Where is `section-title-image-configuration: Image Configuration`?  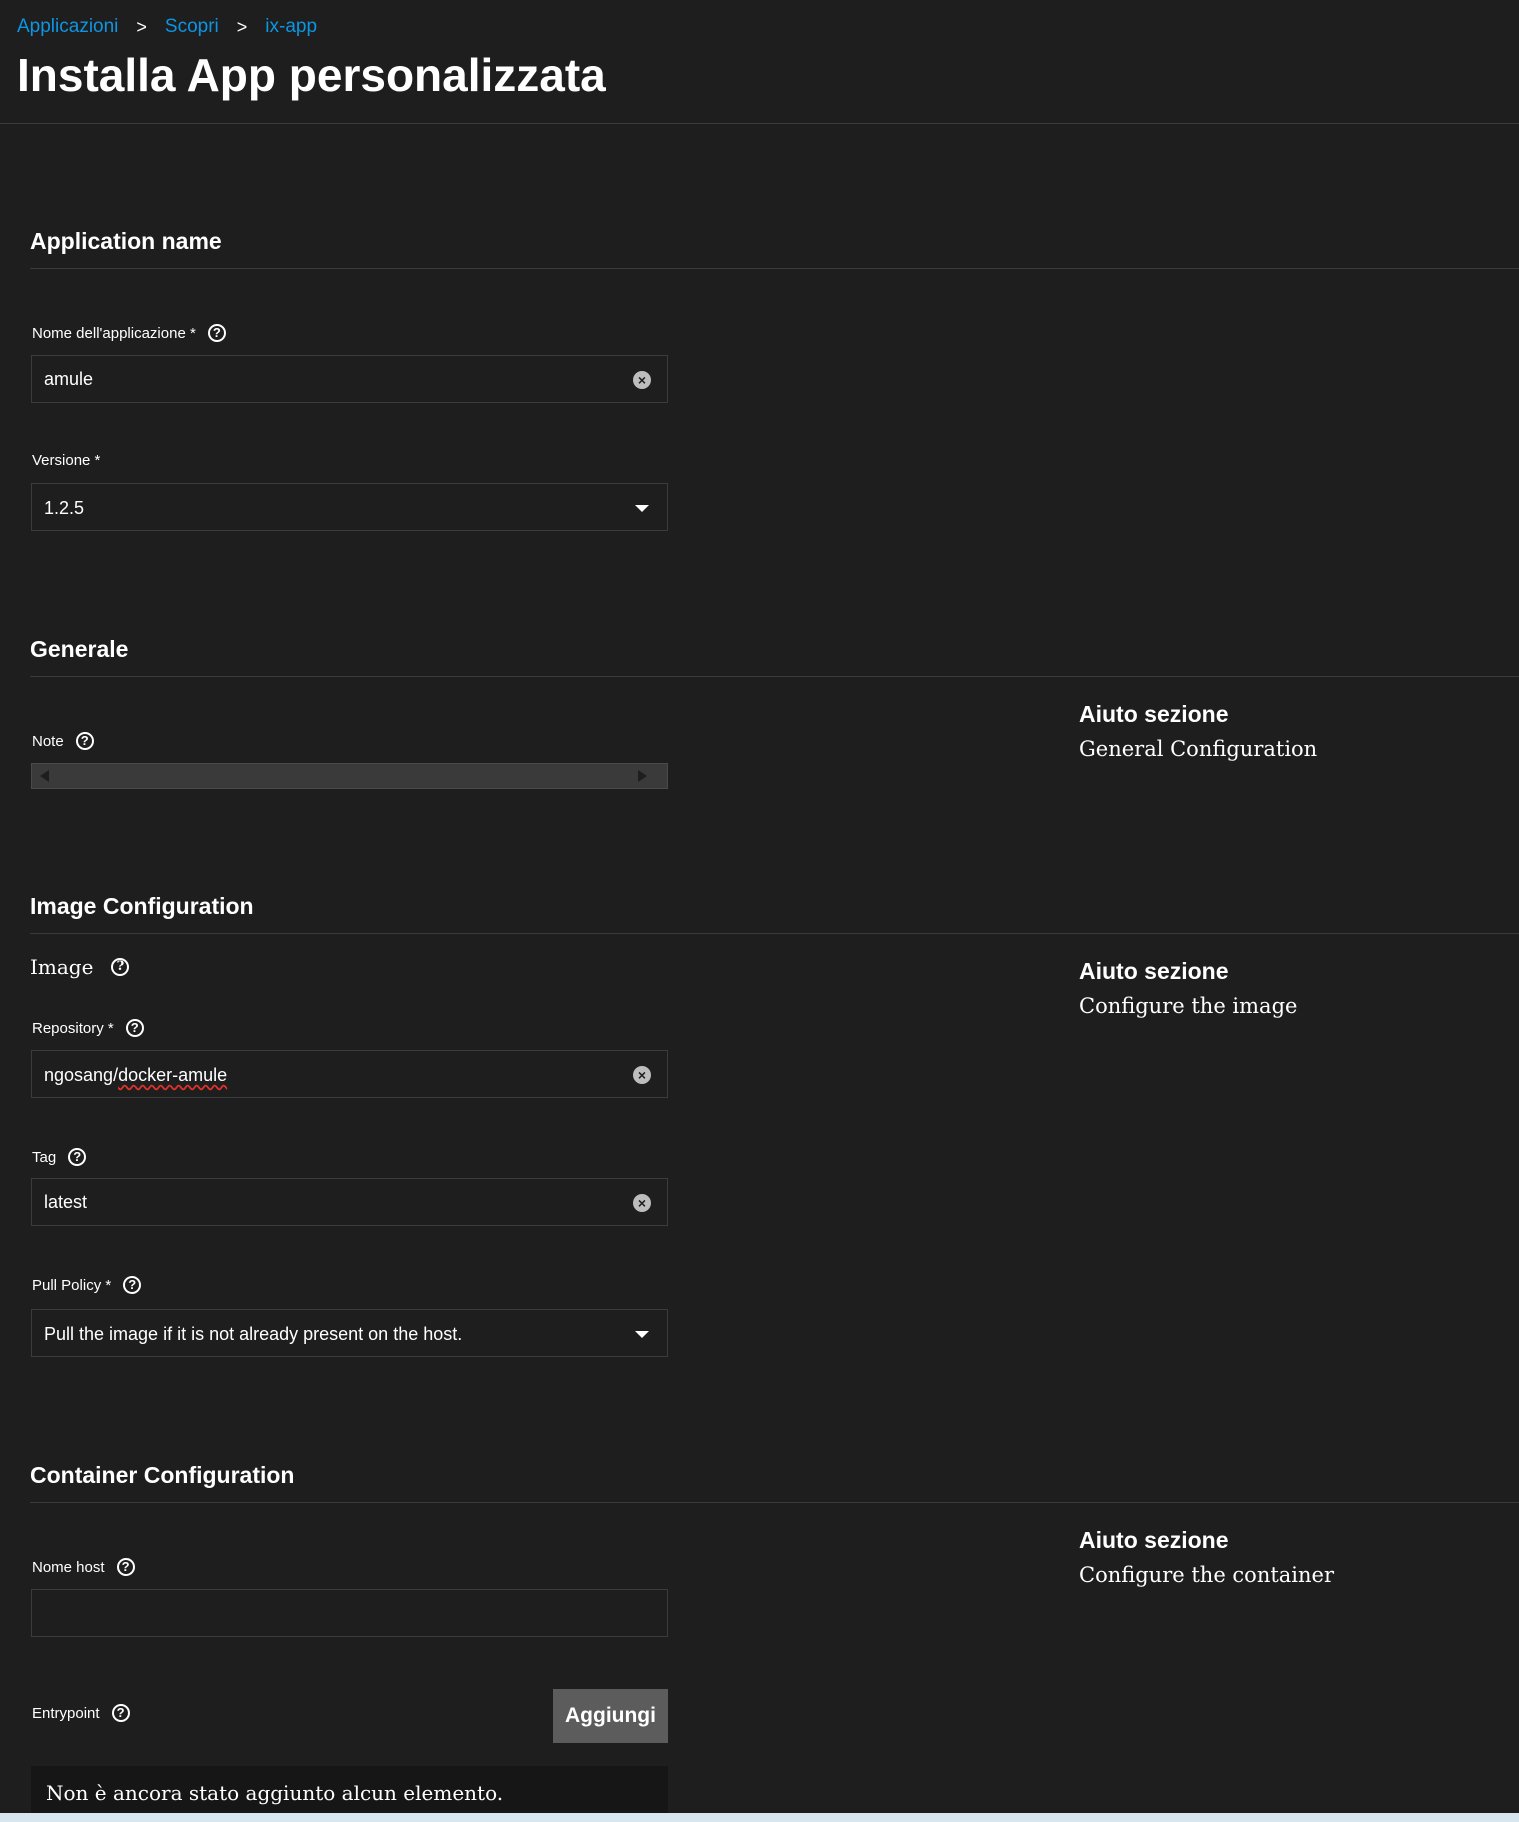 section-title-image-configuration: Image Configuration is located at coordinates (142, 906).